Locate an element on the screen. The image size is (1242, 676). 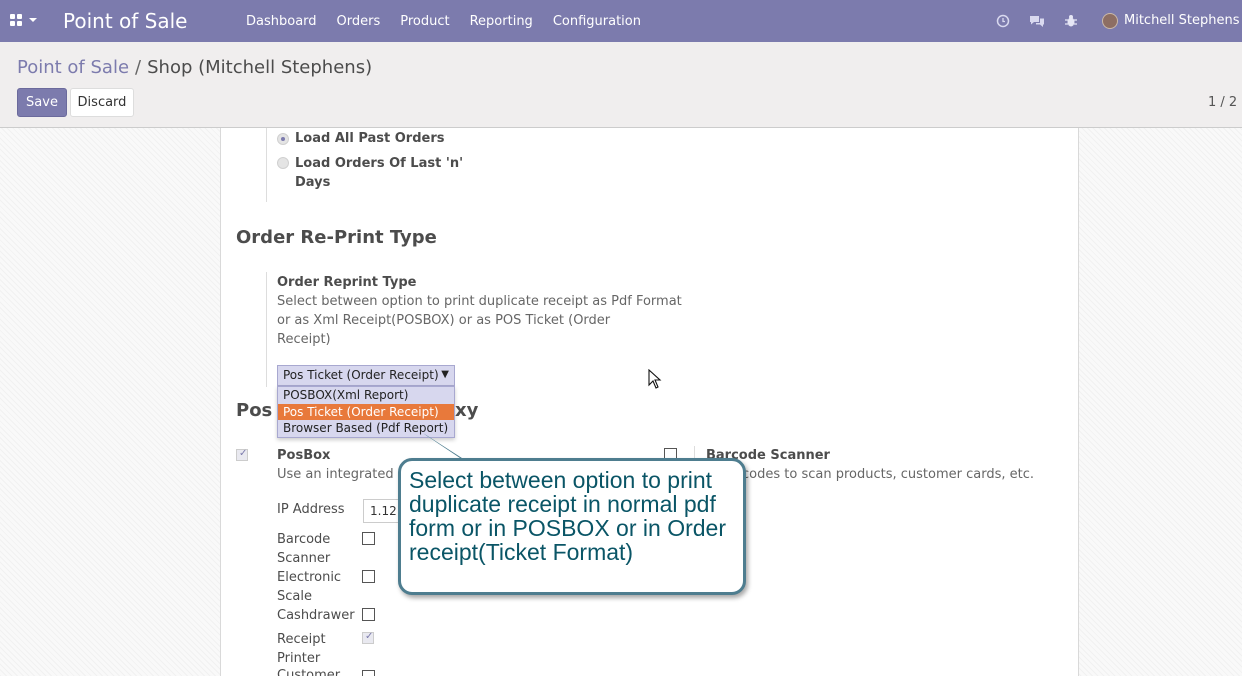
section-title-posbox-start: Pos is located at coordinates (254, 410).